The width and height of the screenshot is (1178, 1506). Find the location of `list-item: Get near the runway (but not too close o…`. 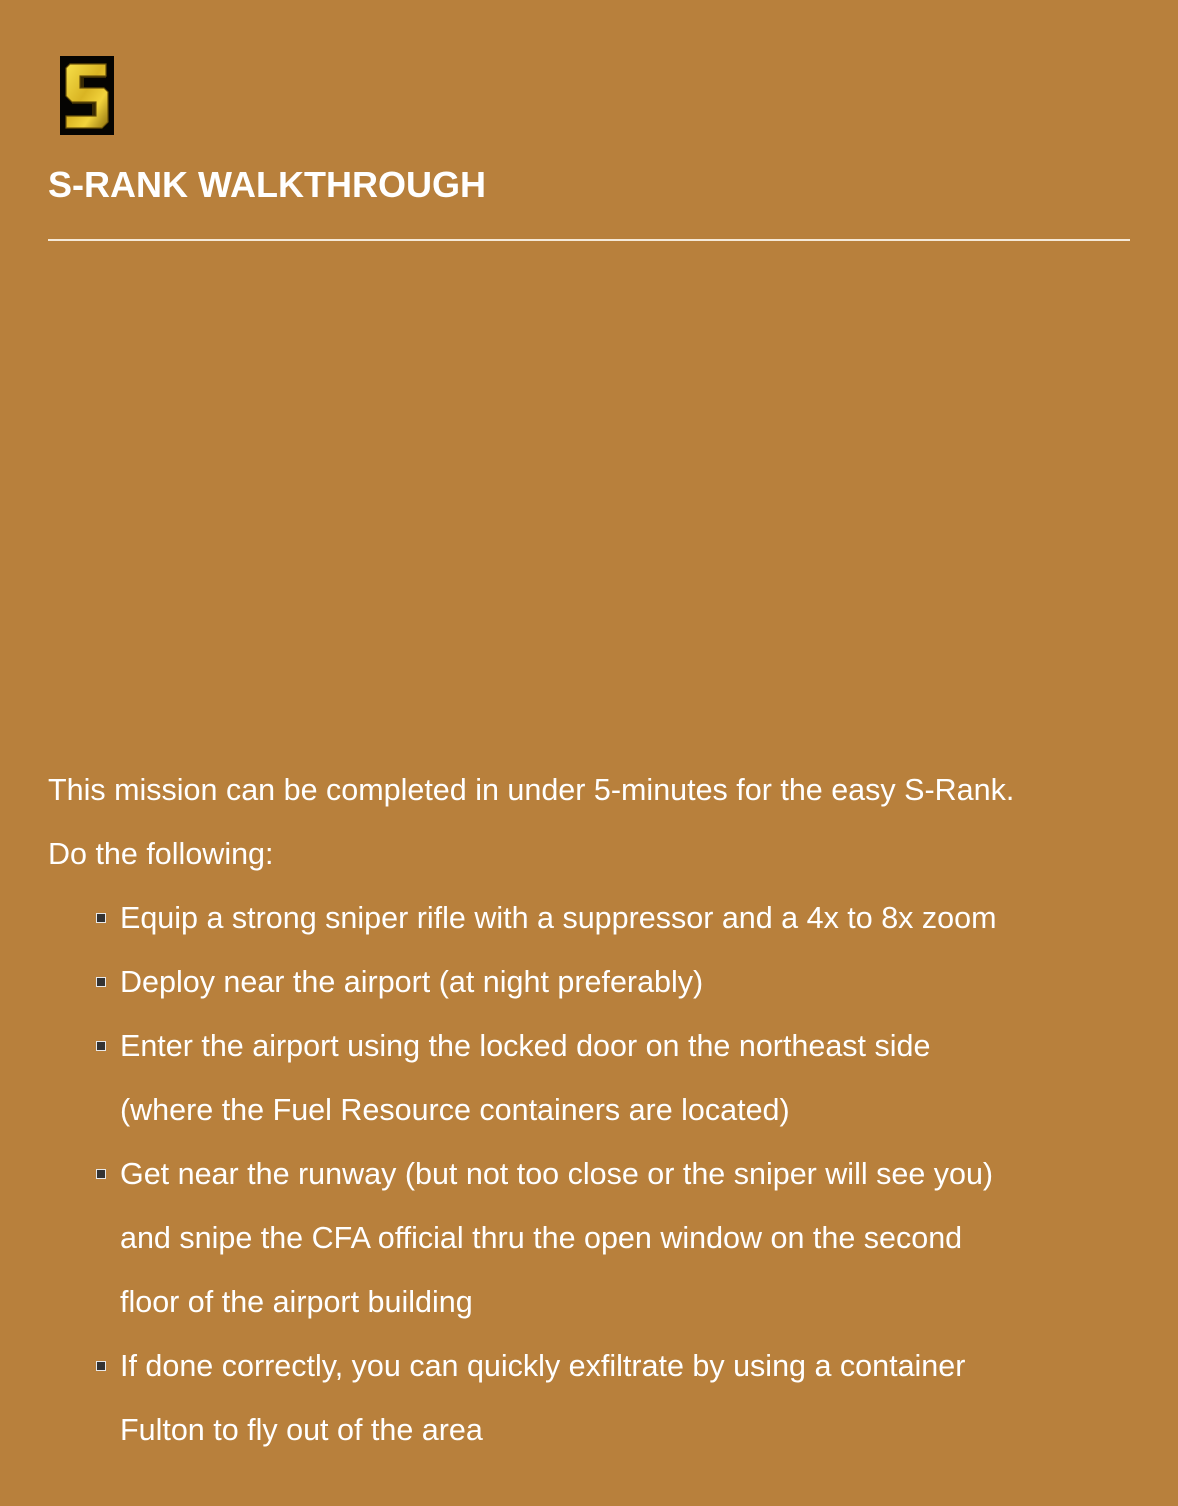

list-item: Get near the runway (but not too close o… is located at coordinates (622, 1238).